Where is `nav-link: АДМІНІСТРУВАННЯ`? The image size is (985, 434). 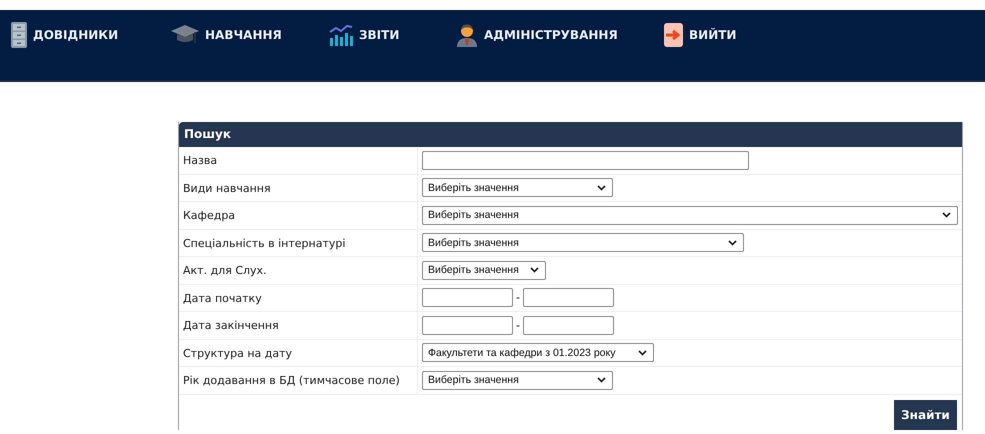
nav-link: АДМІНІСТРУВАННЯ is located at coordinates (560, 35).